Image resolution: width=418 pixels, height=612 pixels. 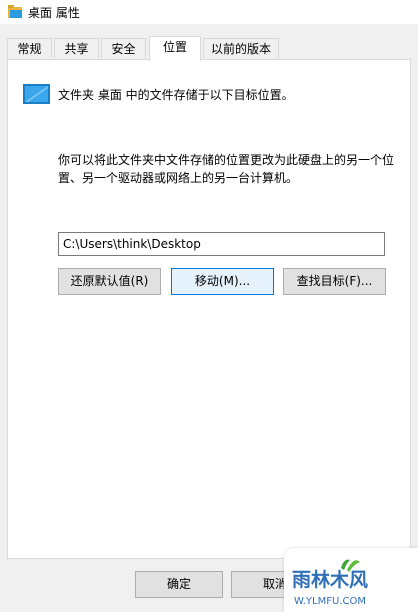 What do you see at coordinates (221, 244) in the screenshot?
I see `path-input` at bounding box center [221, 244].